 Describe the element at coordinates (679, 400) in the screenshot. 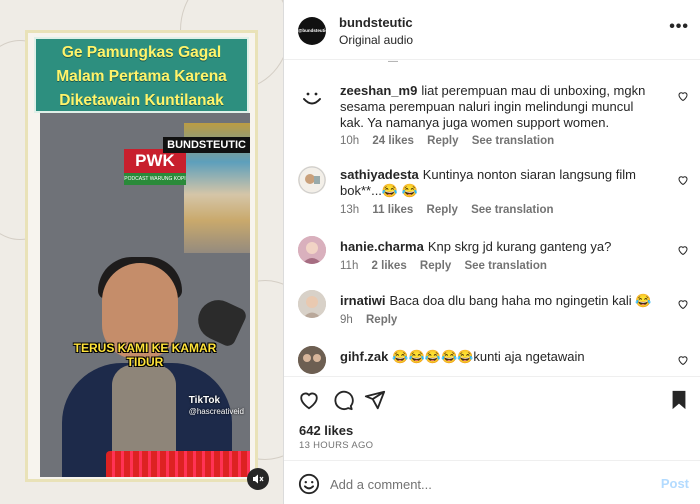

I see `bookmark-icon` at that location.